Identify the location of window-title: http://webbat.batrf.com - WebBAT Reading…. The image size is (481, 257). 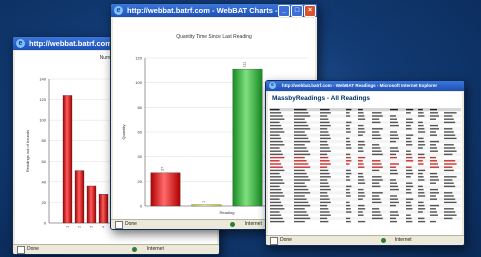
(360, 85).